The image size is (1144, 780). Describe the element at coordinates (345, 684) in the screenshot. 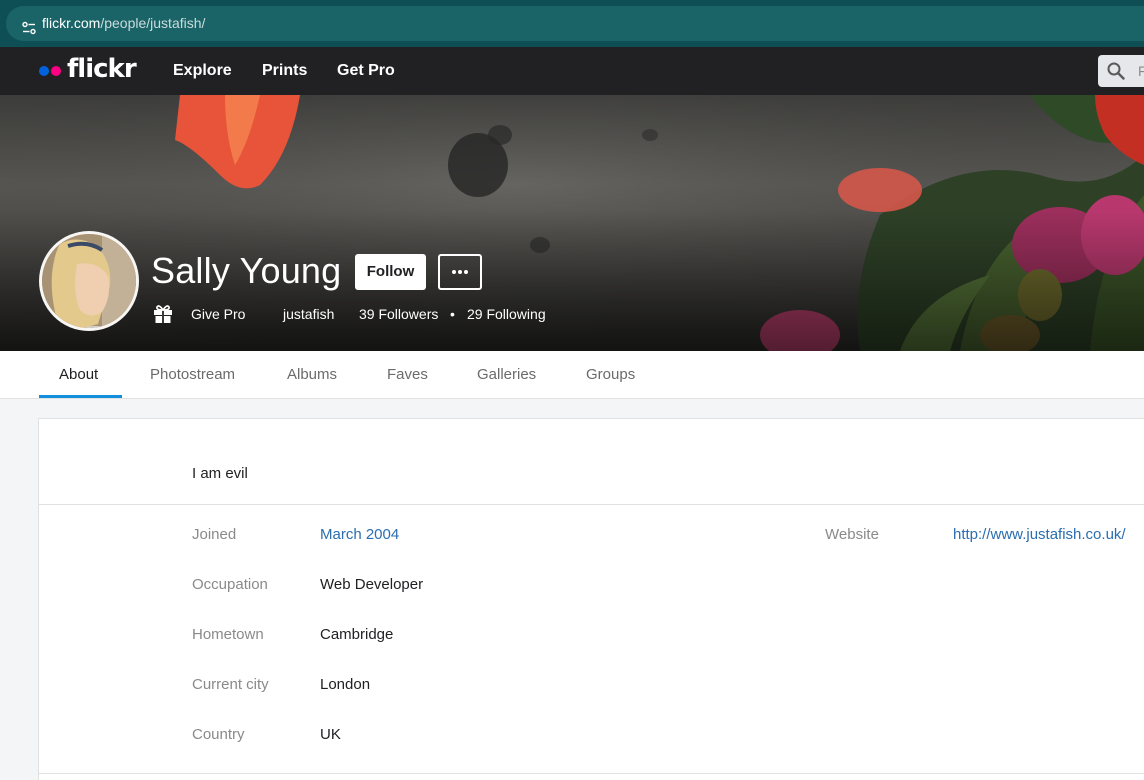

I see `current-city-value: London` at that location.